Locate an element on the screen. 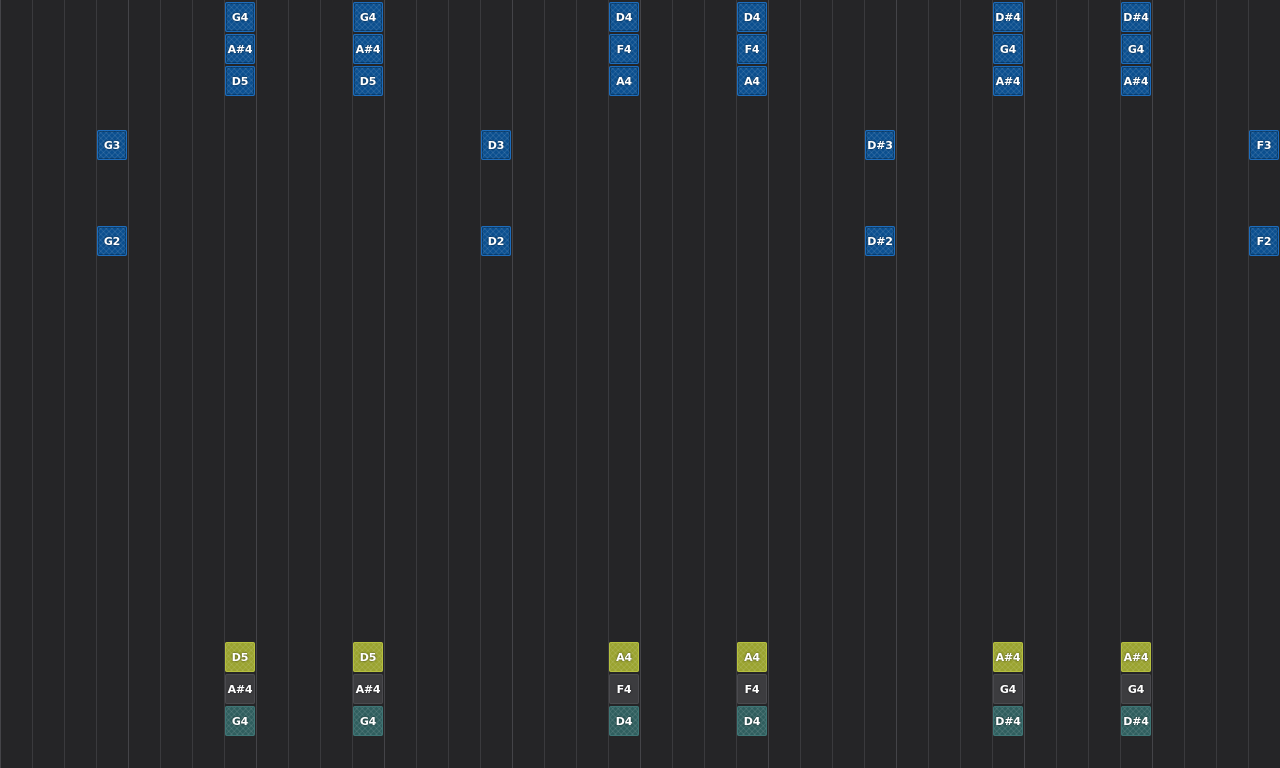 The image size is (1280, 768). note-block: F2 is located at coordinates (1264, 241).